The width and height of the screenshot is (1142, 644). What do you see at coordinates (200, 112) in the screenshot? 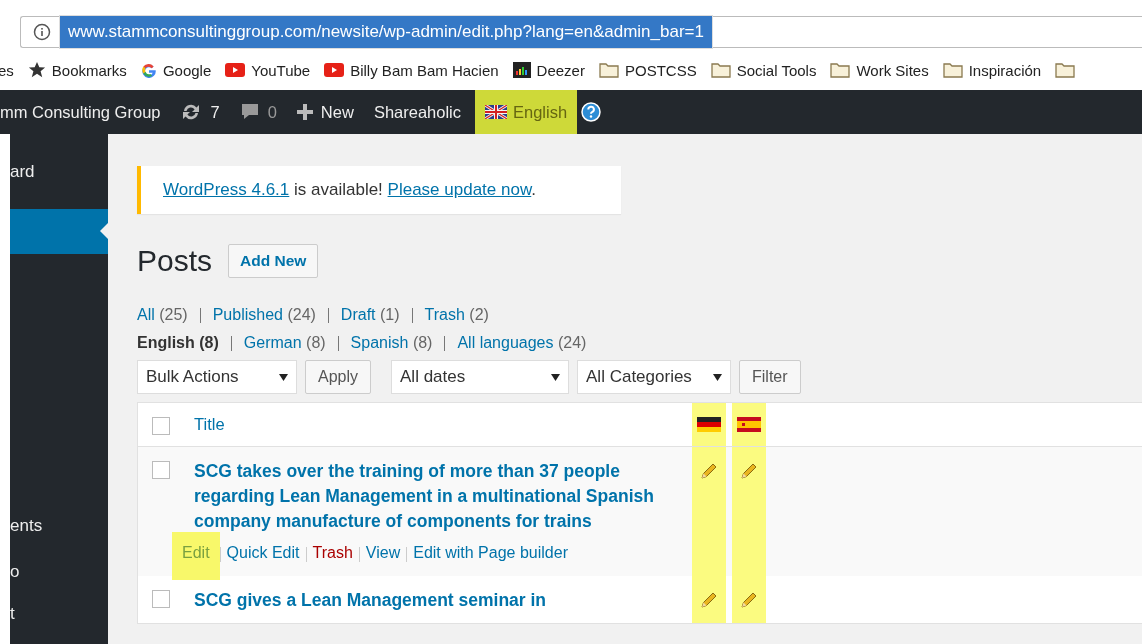
I see `updates-link: 7` at bounding box center [200, 112].